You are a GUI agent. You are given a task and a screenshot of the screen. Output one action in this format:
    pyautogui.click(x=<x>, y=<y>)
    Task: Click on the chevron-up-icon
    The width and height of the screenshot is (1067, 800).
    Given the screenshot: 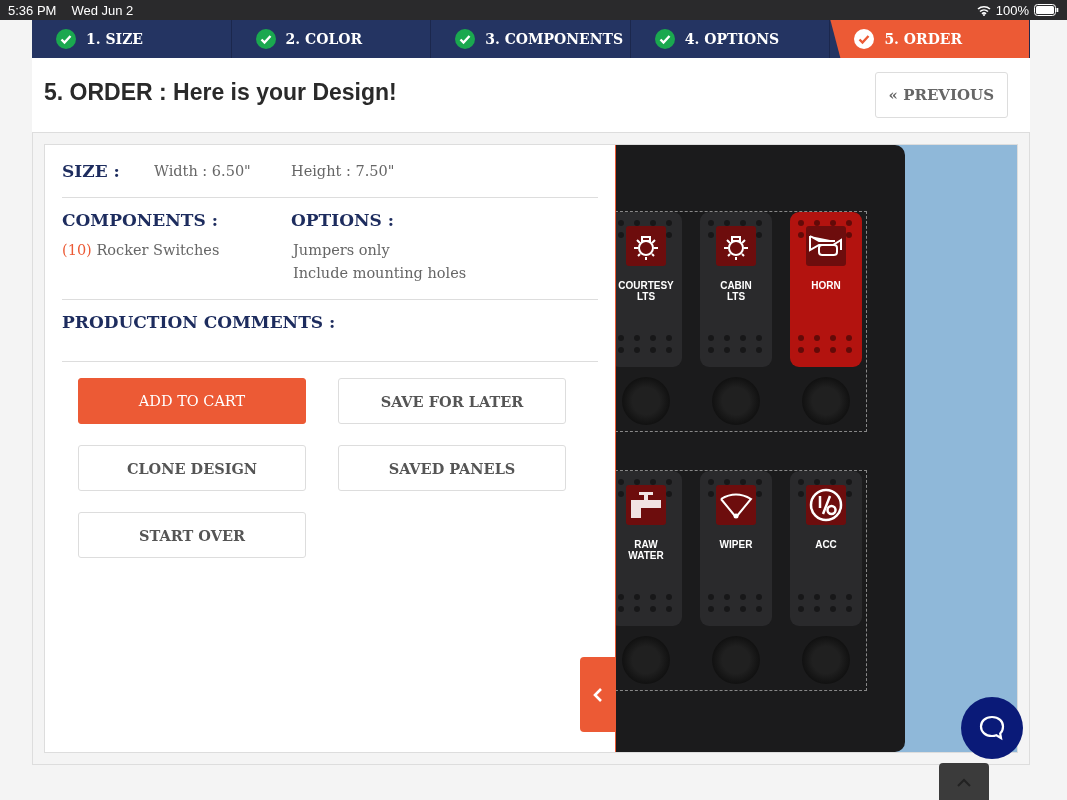 What is the action you would take?
    pyautogui.click(x=964, y=783)
    